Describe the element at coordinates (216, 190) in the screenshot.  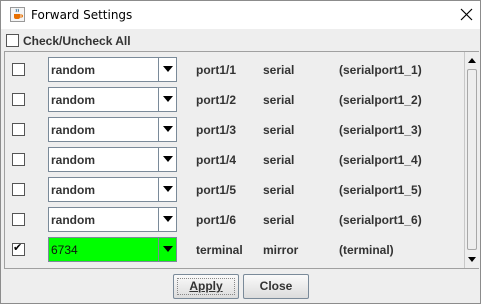
I see `port-label: port1/5` at that location.